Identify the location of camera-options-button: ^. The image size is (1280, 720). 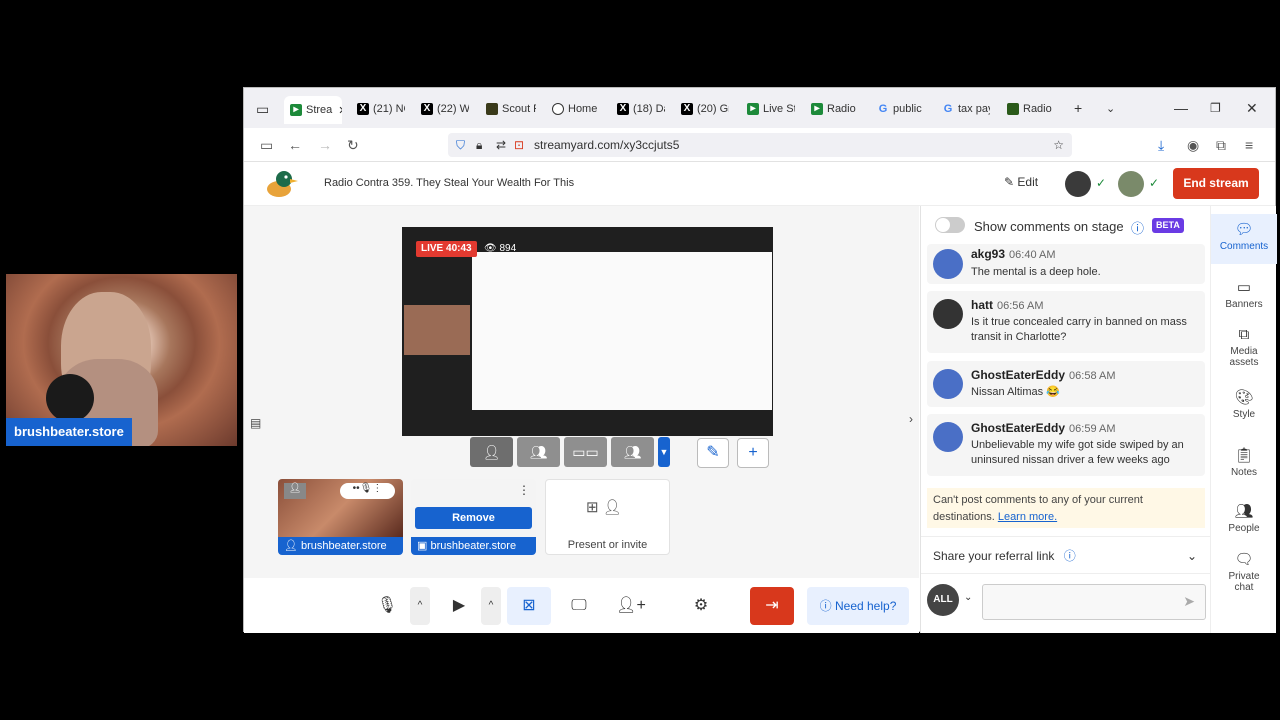
(491, 606).